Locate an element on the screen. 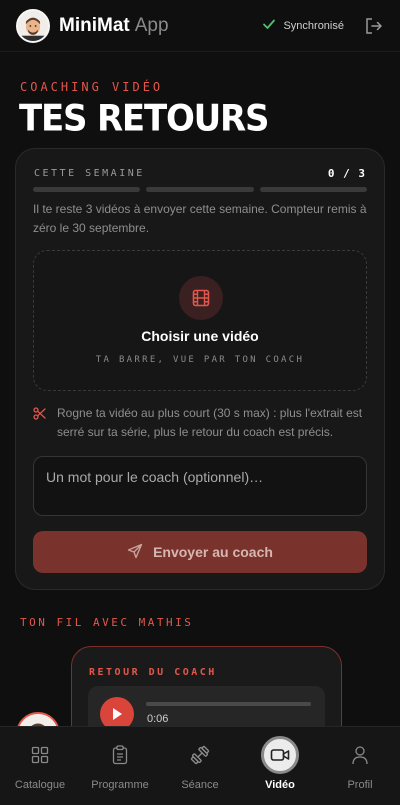  dumbbell-icon is located at coordinates (200, 755).